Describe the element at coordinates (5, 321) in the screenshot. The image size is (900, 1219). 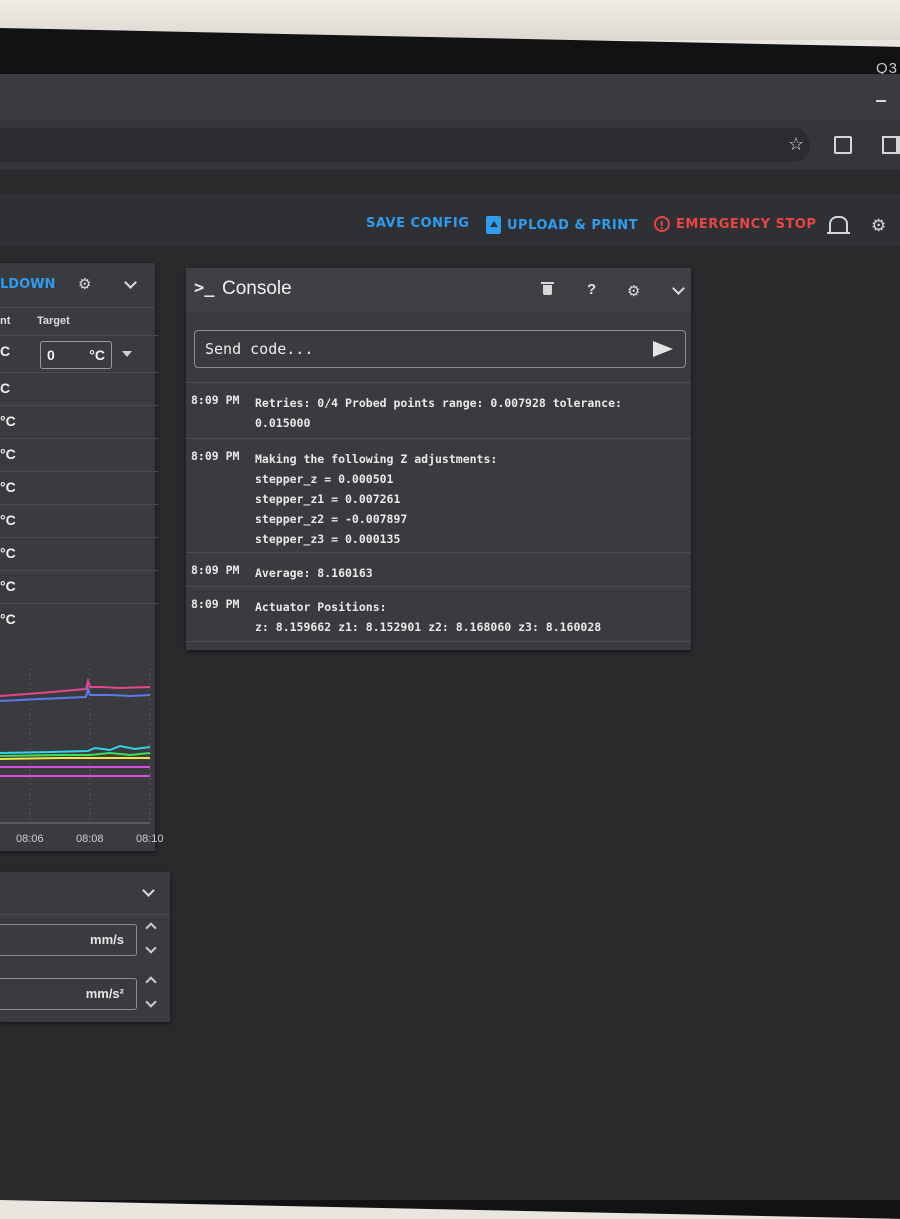
I see `column-actual-header: nt` at that location.